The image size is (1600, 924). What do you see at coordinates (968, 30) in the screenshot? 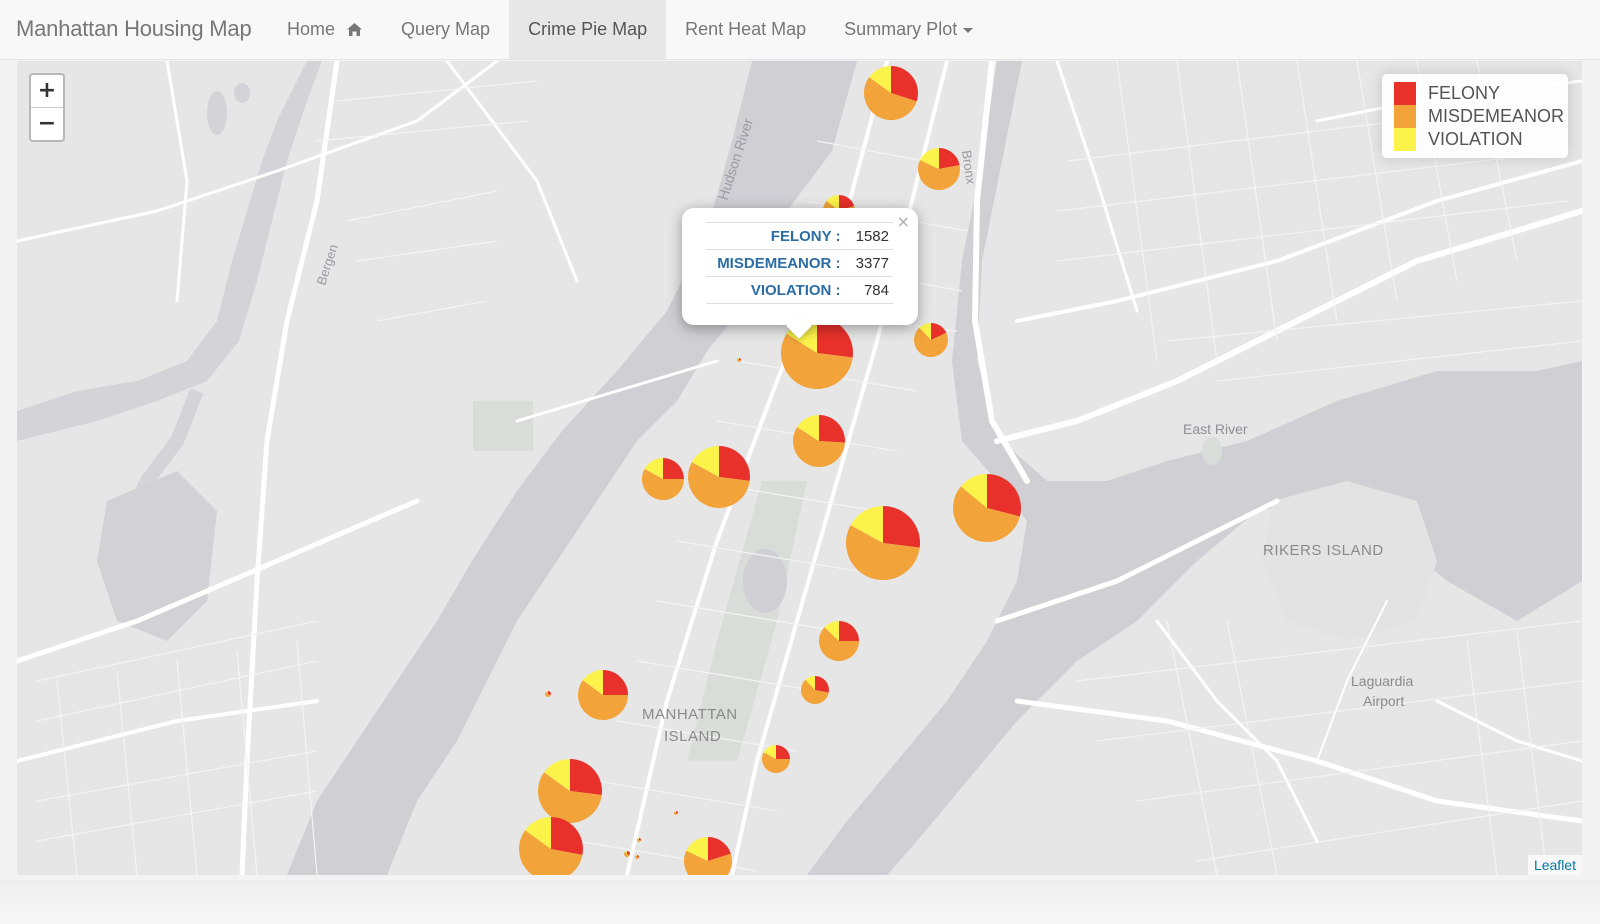
I see `chevron-down-icon` at bounding box center [968, 30].